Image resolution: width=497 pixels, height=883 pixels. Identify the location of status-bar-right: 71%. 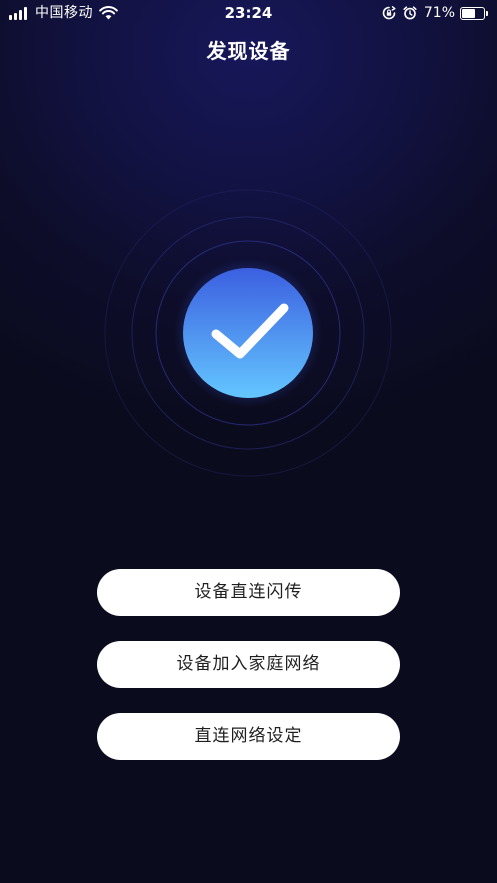
(435, 13).